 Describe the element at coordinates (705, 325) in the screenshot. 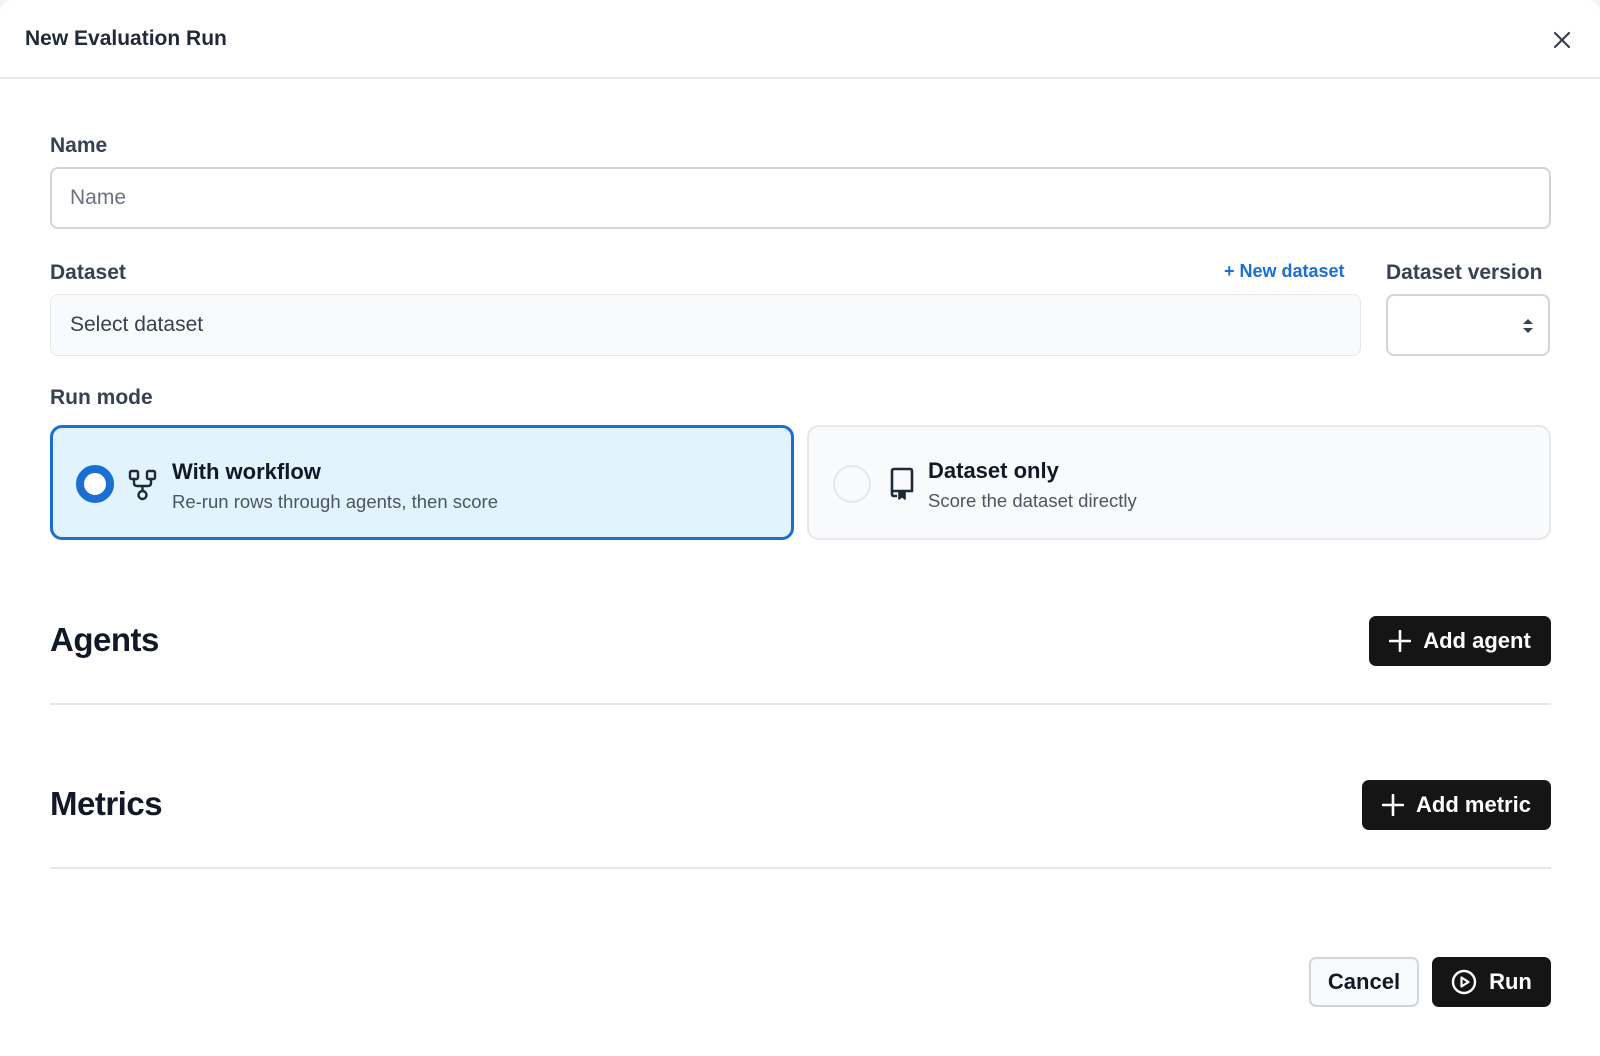

I see `dataset-select: Select dataset` at that location.